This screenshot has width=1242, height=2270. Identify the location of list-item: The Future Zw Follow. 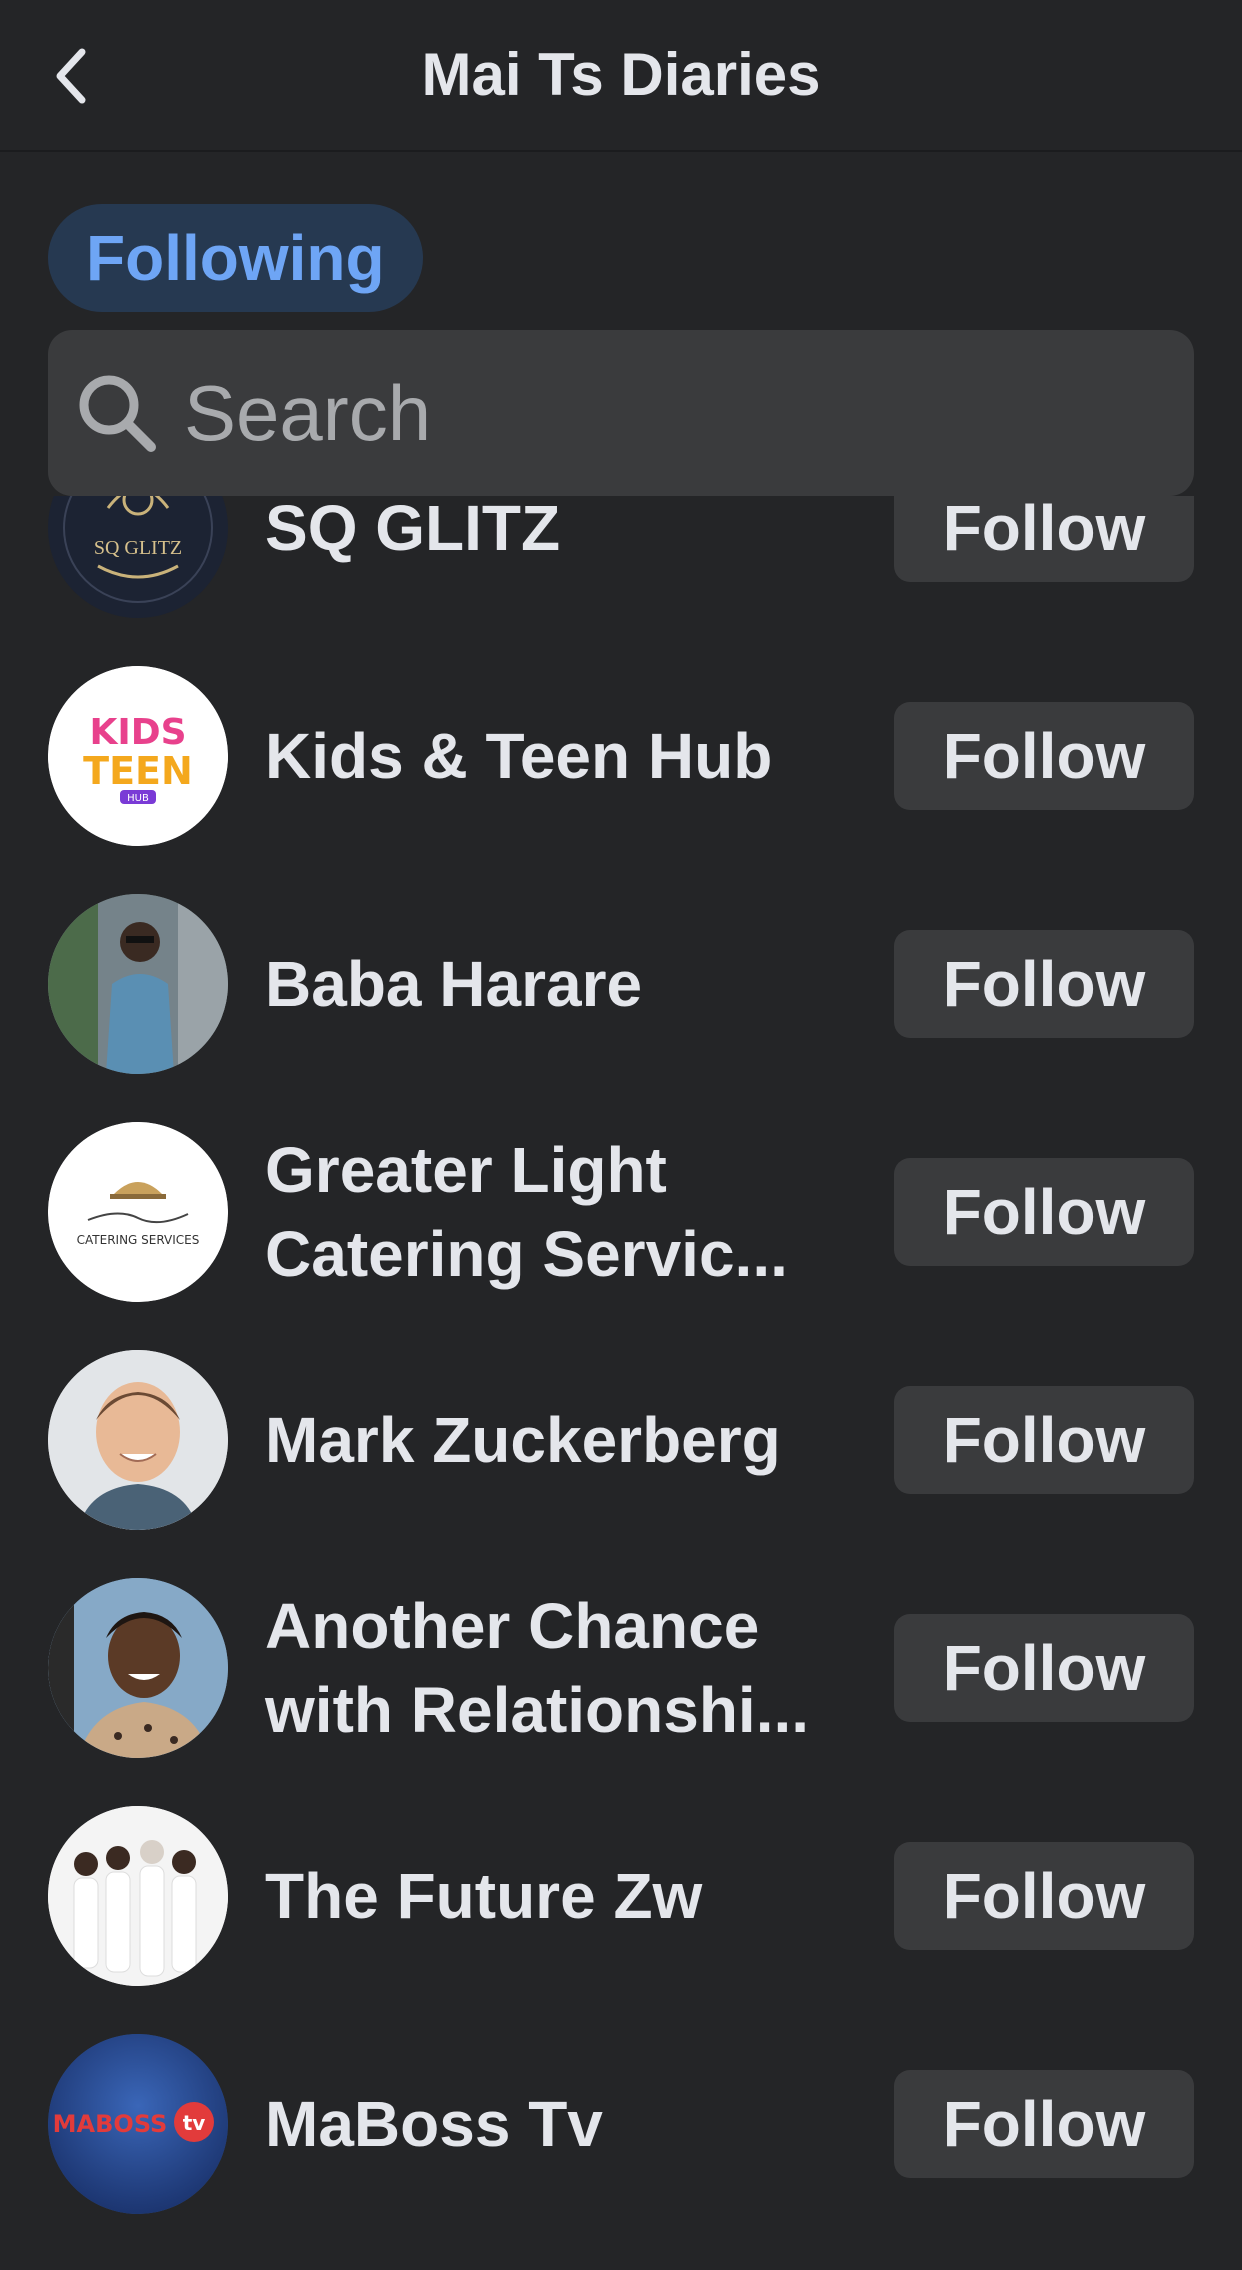
(621, 1896).